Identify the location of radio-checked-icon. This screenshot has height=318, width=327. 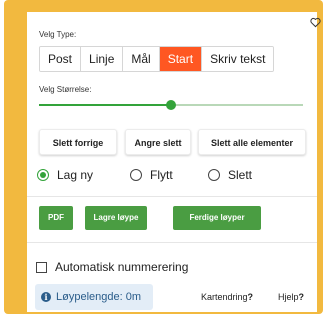
(43, 175).